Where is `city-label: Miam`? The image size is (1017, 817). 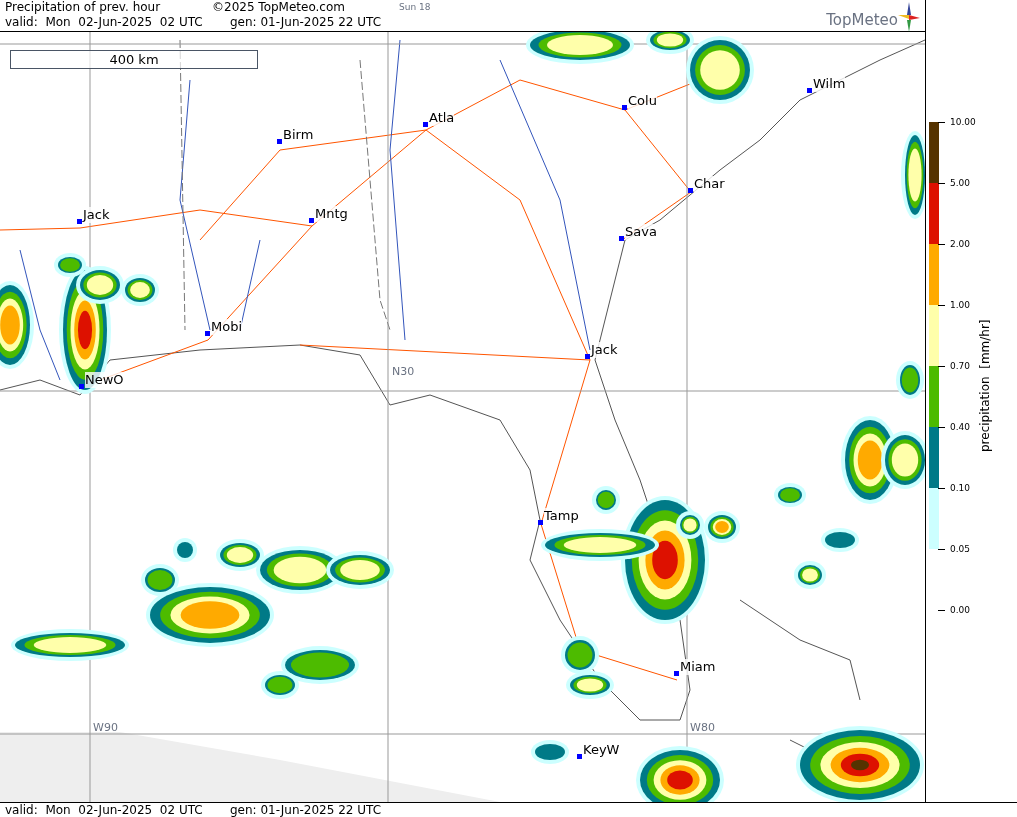
city-label: Miam is located at coordinates (698, 667).